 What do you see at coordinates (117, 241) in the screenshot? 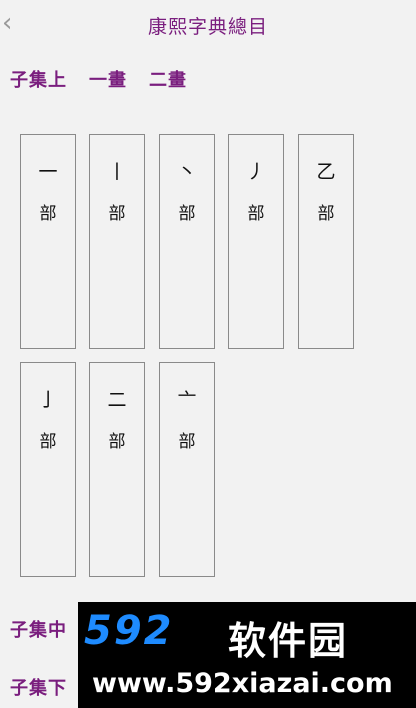
I see `radical-card-2: 丨 部` at bounding box center [117, 241].